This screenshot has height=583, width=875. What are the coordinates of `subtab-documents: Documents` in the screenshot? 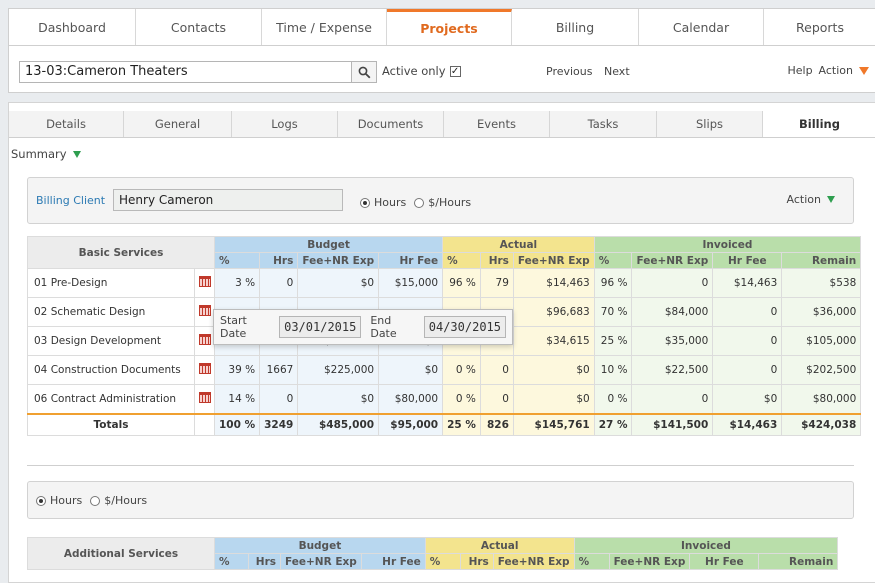 It's located at (391, 124).